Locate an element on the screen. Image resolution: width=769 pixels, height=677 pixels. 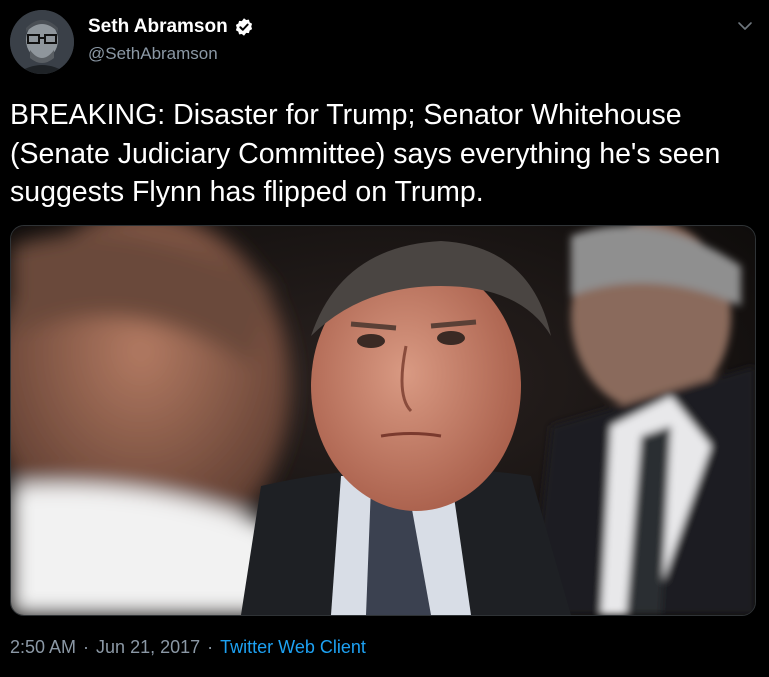
avatar is located at coordinates (42, 42).